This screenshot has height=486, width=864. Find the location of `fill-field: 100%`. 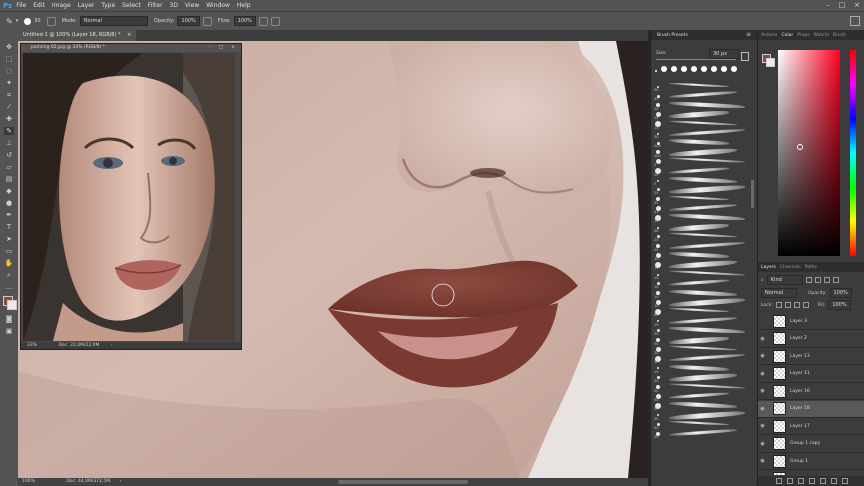

fill-field: 100% is located at coordinates (839, 305).